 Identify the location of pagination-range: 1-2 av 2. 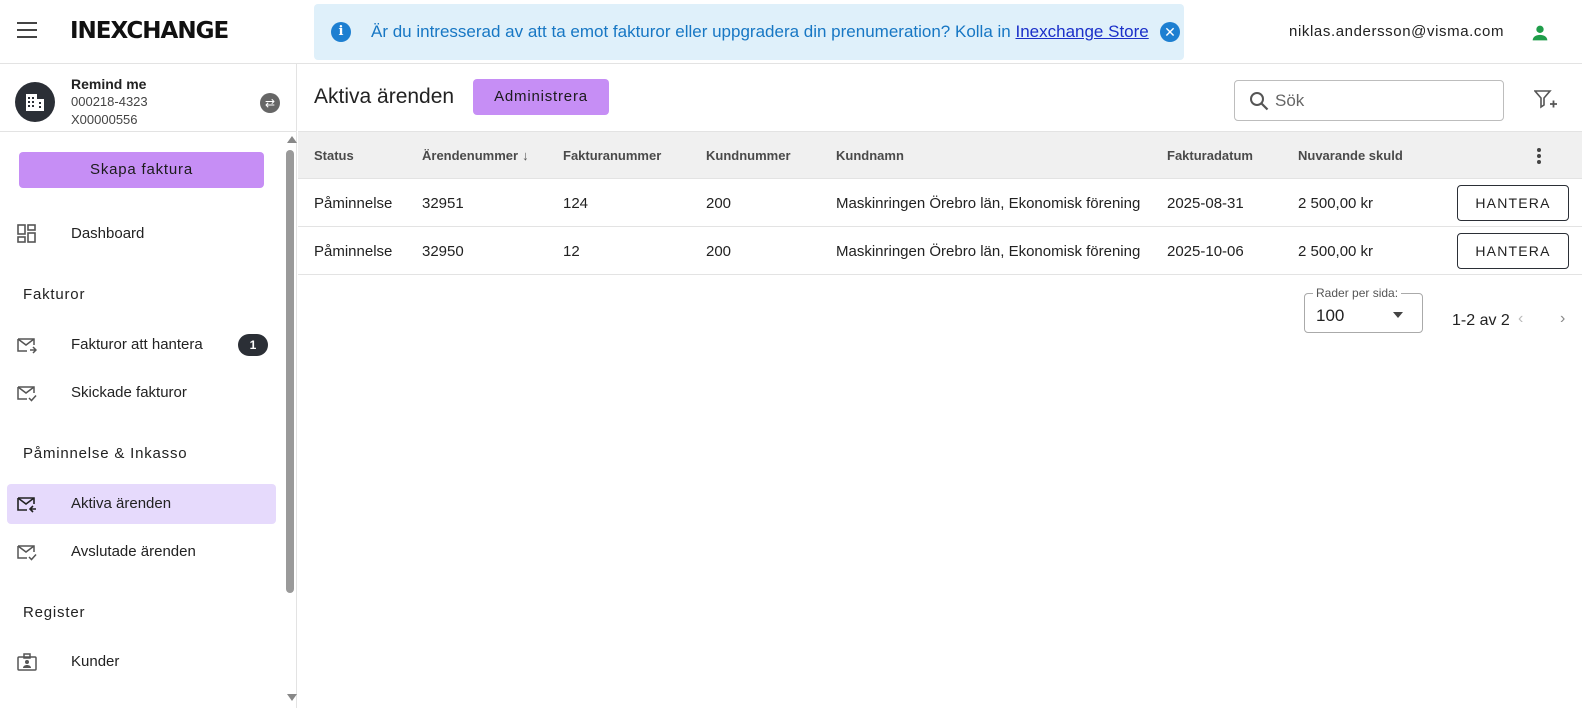
(1481, 320).